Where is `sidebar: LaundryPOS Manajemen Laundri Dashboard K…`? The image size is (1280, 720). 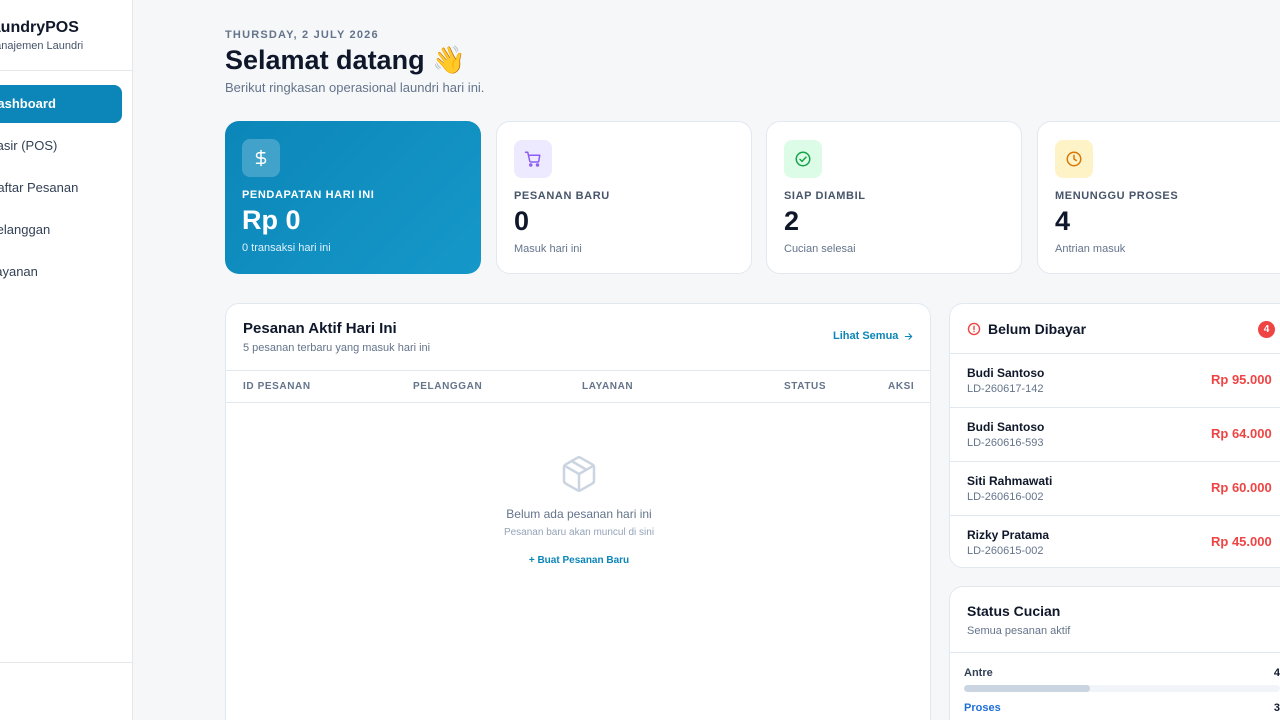 sidebar: LaundryPOS Manajemen Laundri Dashboard K… is located at coordinates (66, 360).